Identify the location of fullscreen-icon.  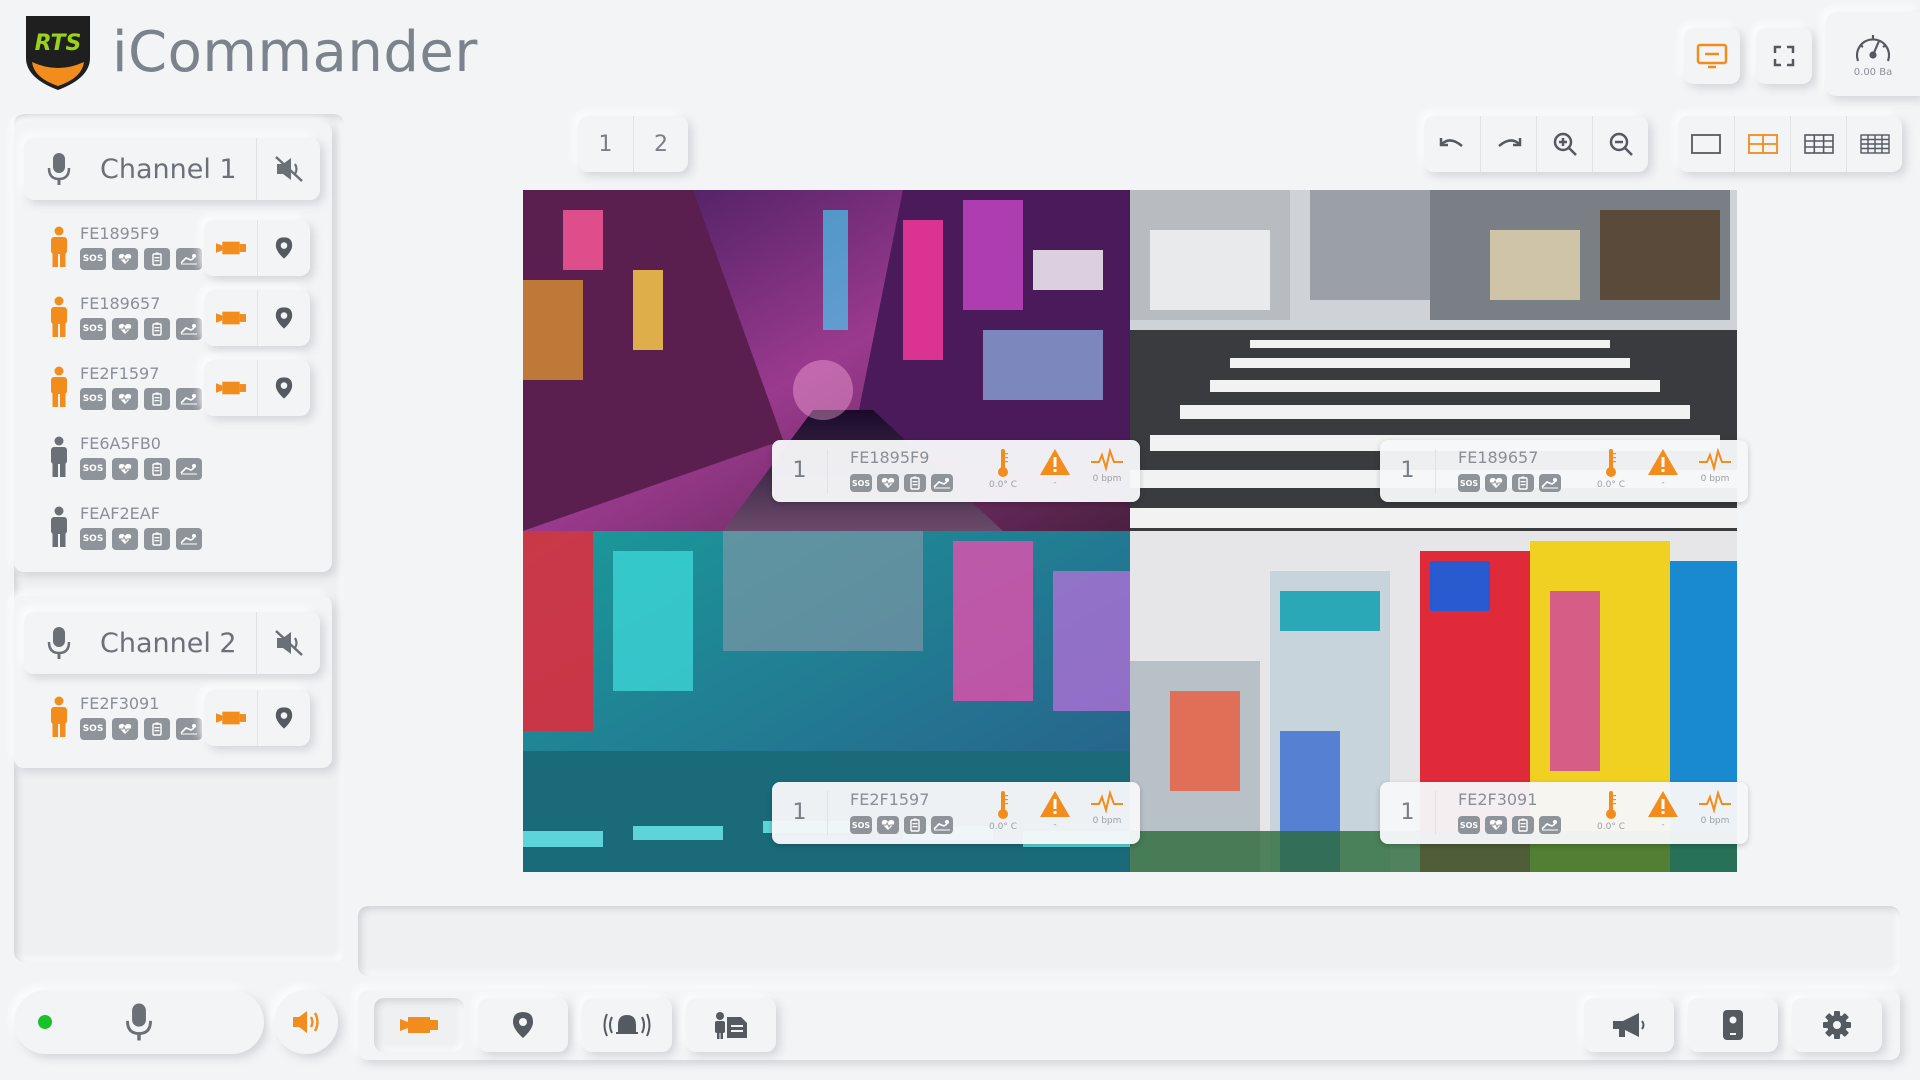
(1784, 56).